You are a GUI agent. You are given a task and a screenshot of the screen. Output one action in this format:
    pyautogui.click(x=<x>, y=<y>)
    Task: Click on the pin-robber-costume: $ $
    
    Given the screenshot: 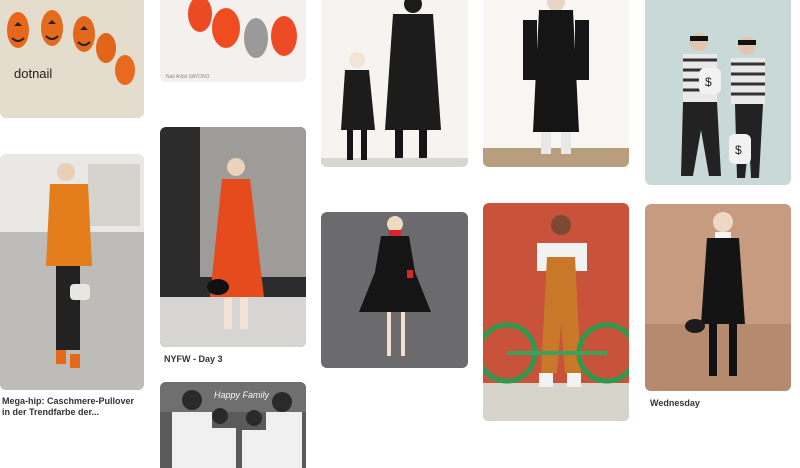 What is the action you would take?
    pyautogui.click(x=718, y=92)
    